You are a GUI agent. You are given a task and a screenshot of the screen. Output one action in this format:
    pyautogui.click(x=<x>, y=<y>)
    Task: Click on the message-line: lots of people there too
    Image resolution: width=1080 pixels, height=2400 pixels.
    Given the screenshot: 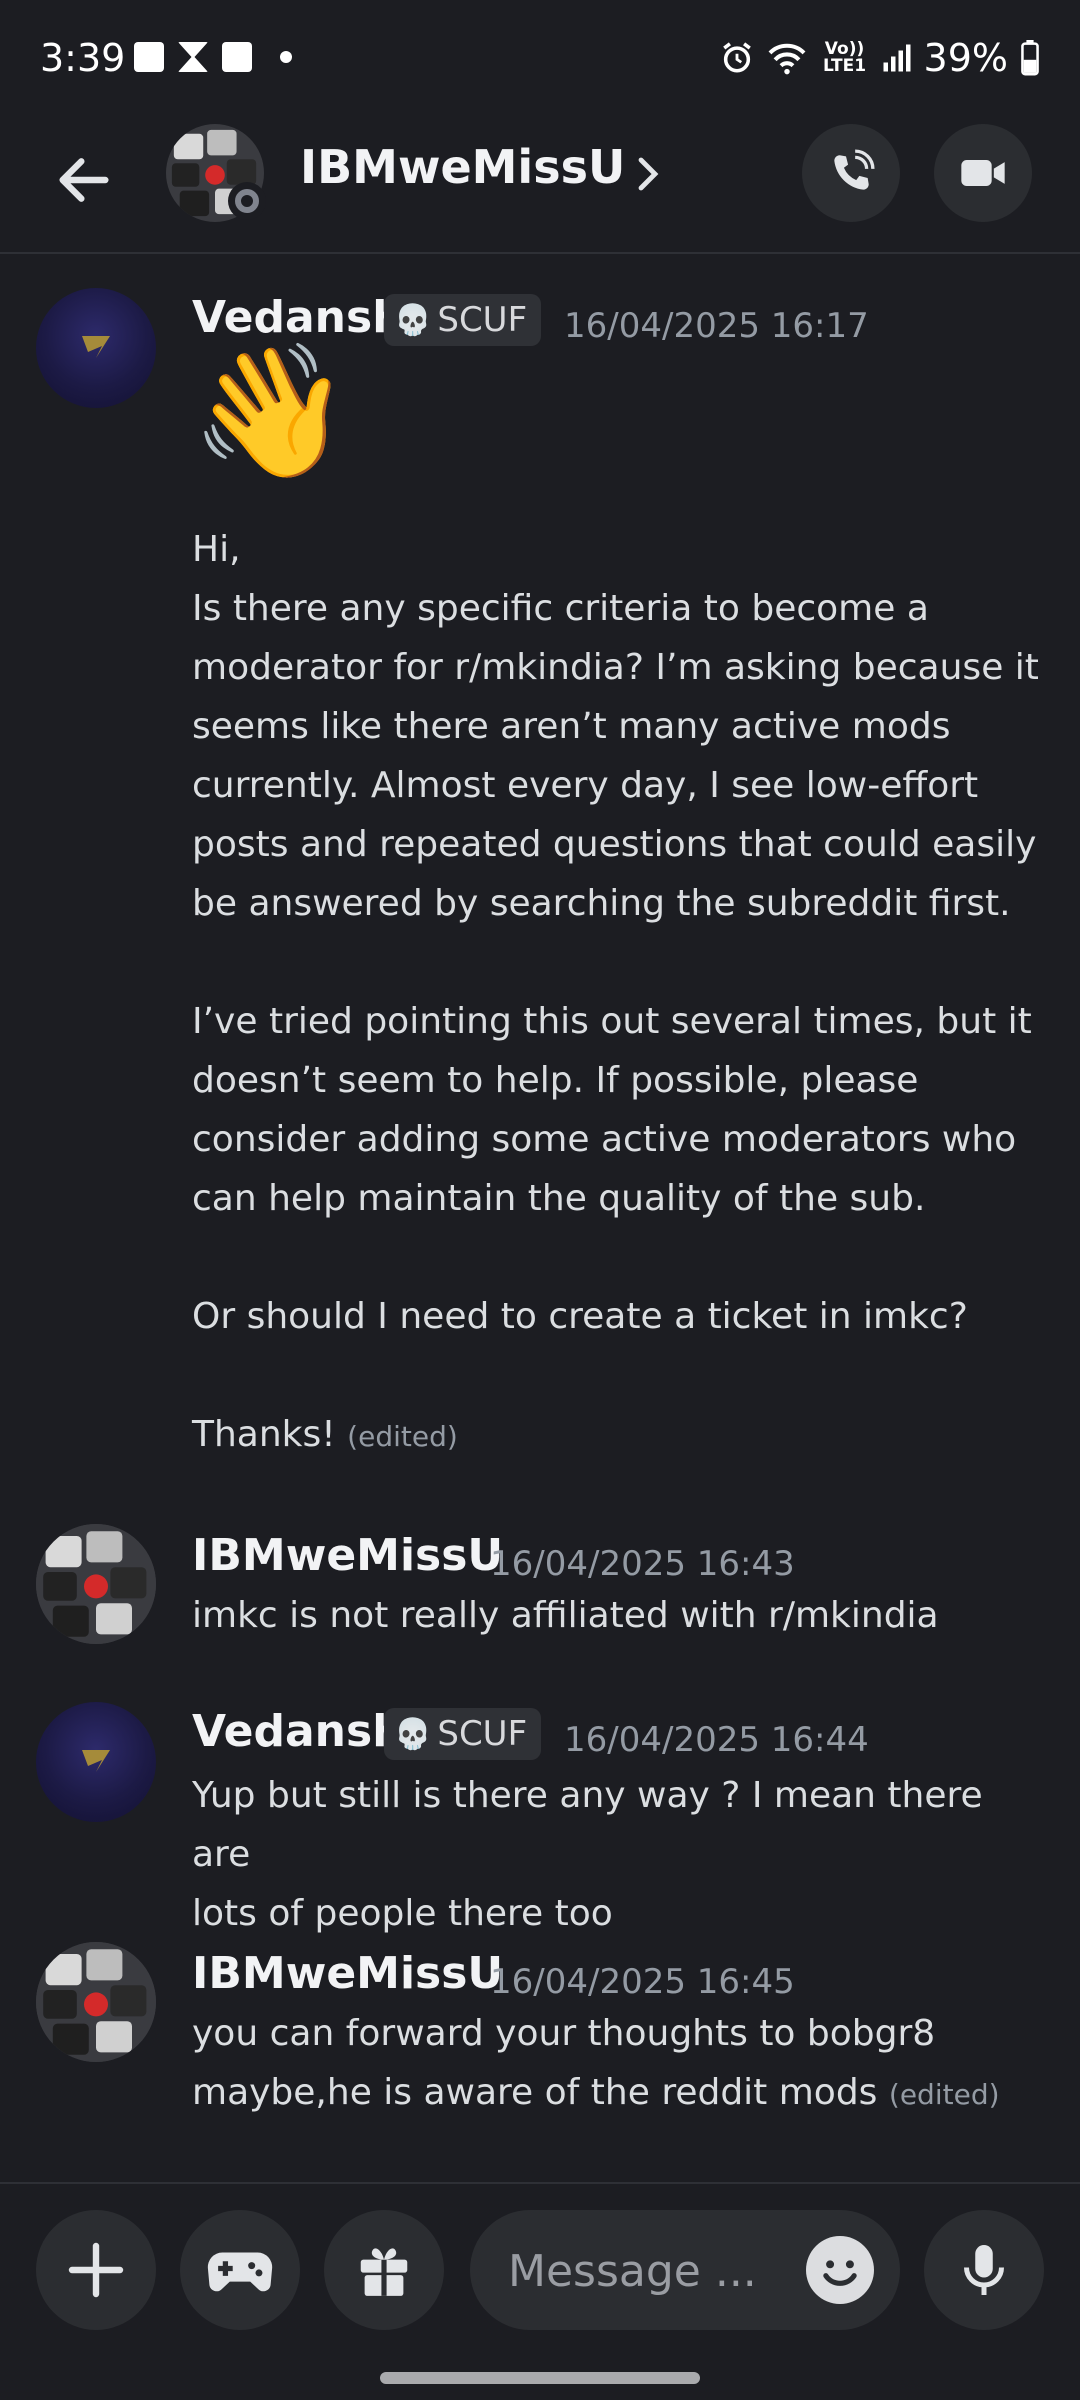 What is the action you would take?
    pyautogui.click(x=402, y=1913)
    